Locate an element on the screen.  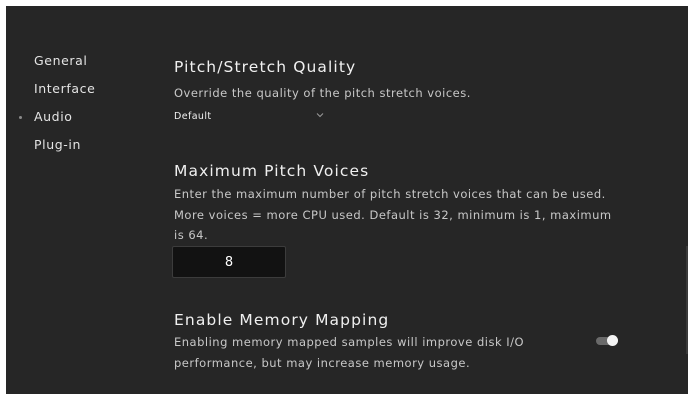
toggle-knob is located at coordinates (612, 340).